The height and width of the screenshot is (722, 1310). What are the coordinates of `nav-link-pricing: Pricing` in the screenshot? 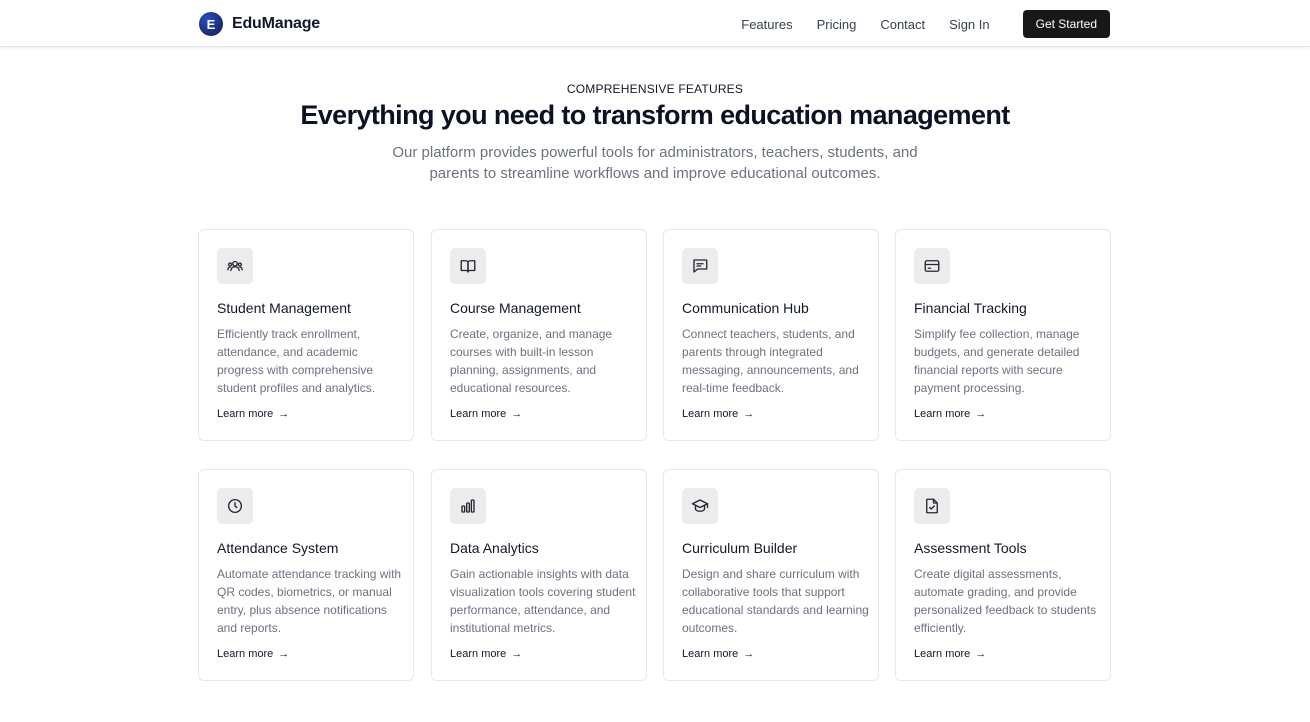 It's located at (837, 24).